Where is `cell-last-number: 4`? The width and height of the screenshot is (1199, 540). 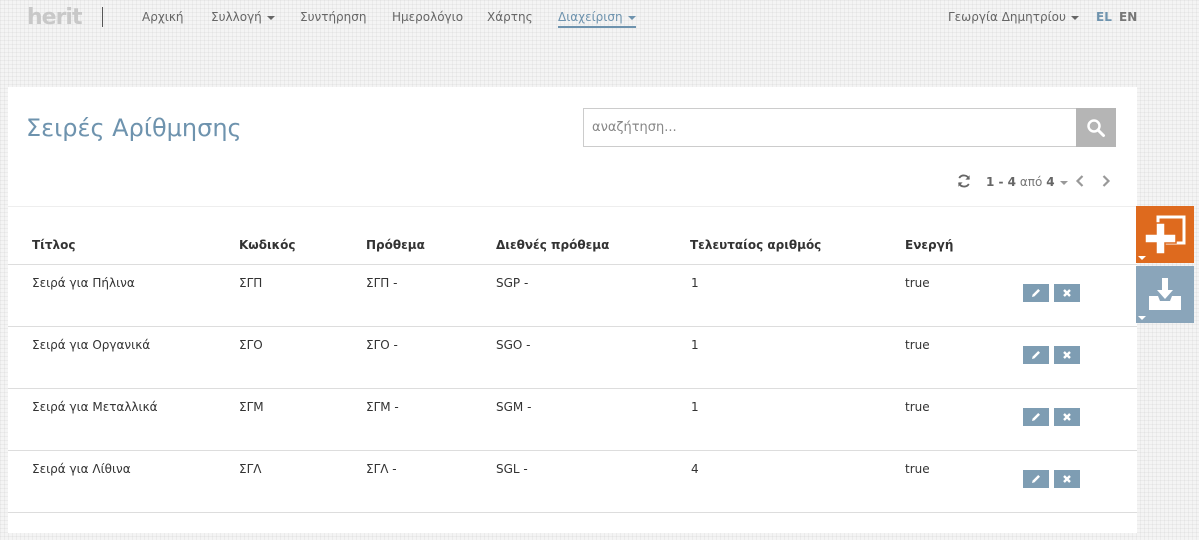 cell-last-number: 4 is located at coordinates (695, 469).